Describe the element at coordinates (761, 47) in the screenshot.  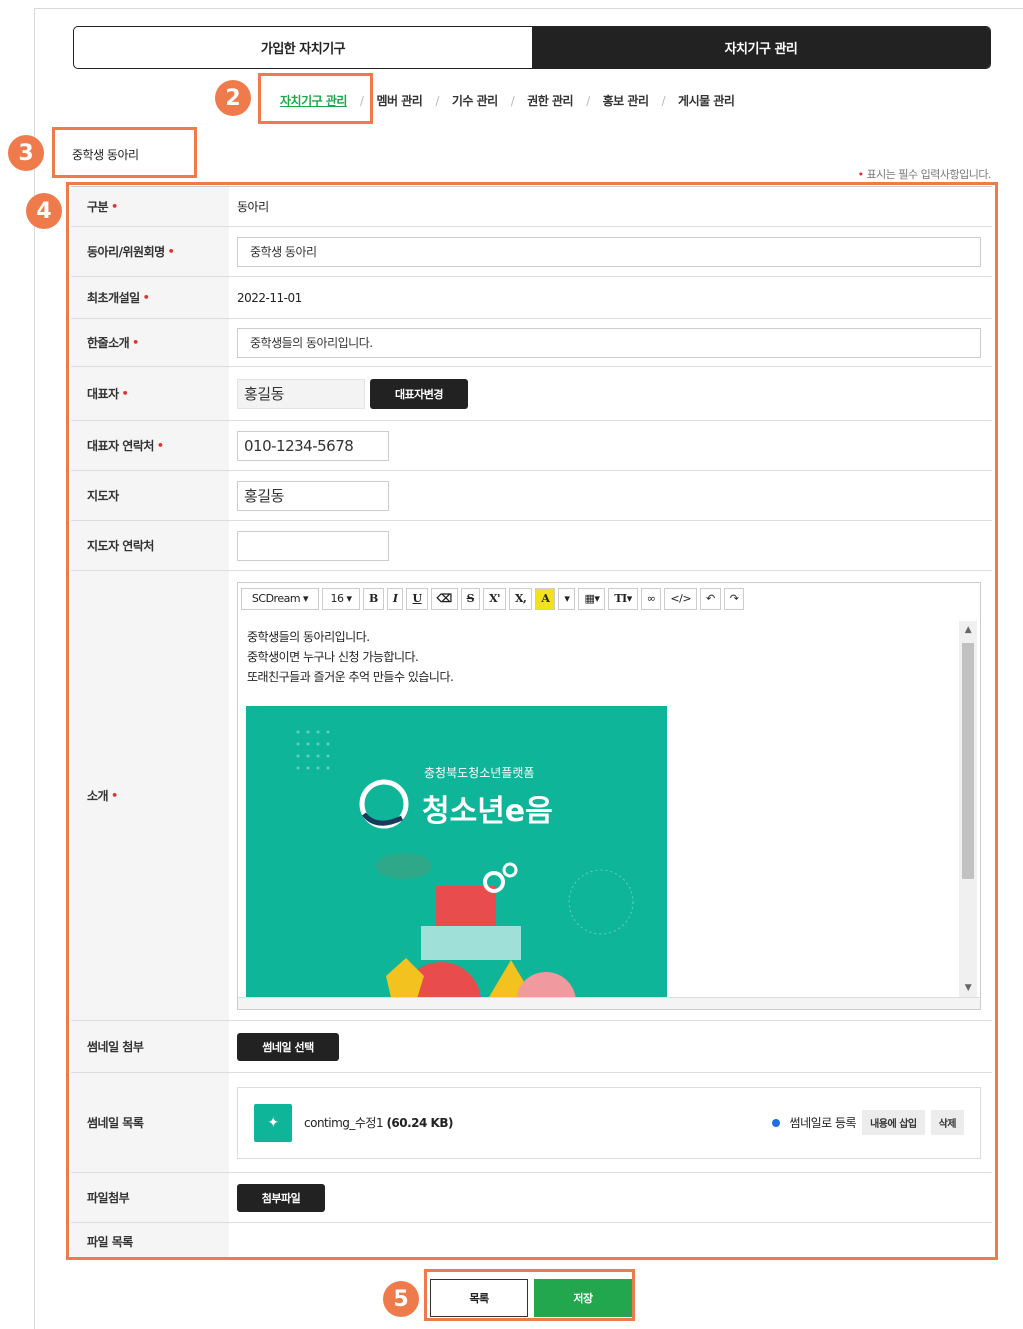
I see `tab-org-manage: 자치기구 관리` at that location.